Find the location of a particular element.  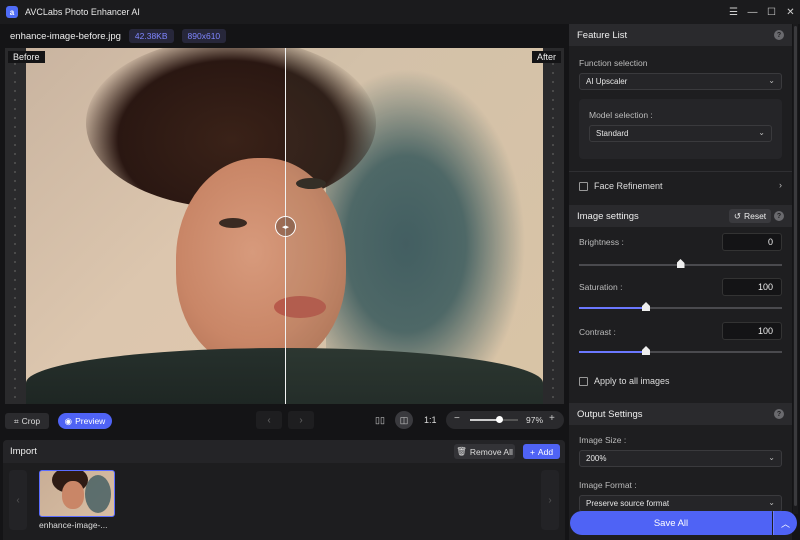

saturation-label: Saturation : is located at coordinates (601, 287).